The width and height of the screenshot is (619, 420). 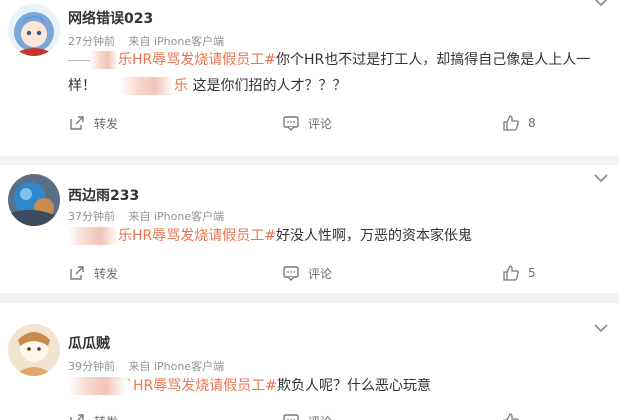 I want to click on like-count: 5, so click(x=532, y=273).